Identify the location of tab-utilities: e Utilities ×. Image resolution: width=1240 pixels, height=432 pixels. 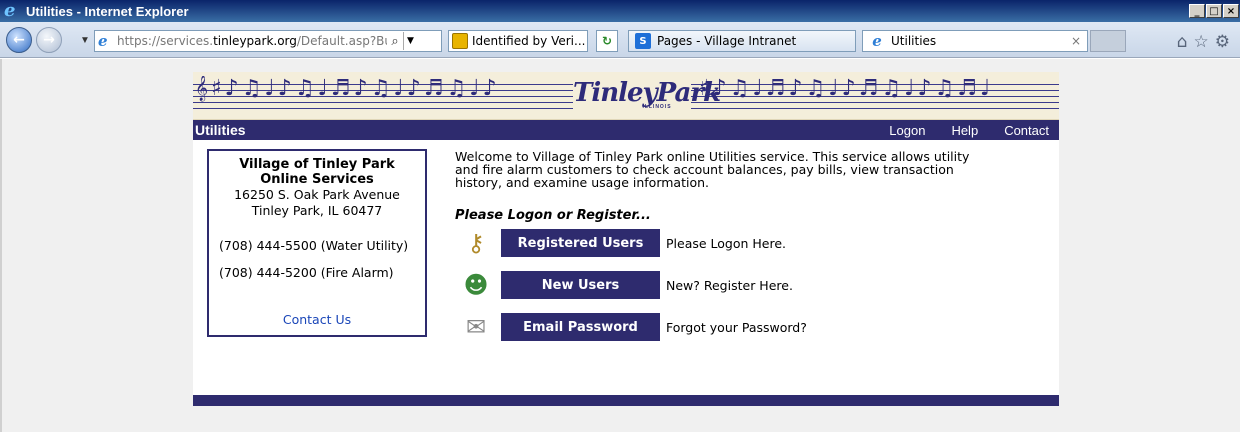
(975, 41).